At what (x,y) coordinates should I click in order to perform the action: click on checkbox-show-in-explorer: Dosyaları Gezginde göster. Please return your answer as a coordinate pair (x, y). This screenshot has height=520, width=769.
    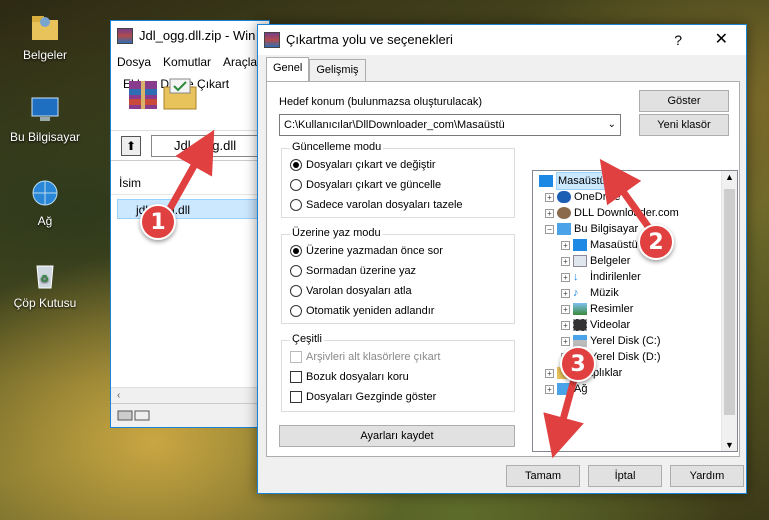
    Looking at the image, I should click on (363, 397).